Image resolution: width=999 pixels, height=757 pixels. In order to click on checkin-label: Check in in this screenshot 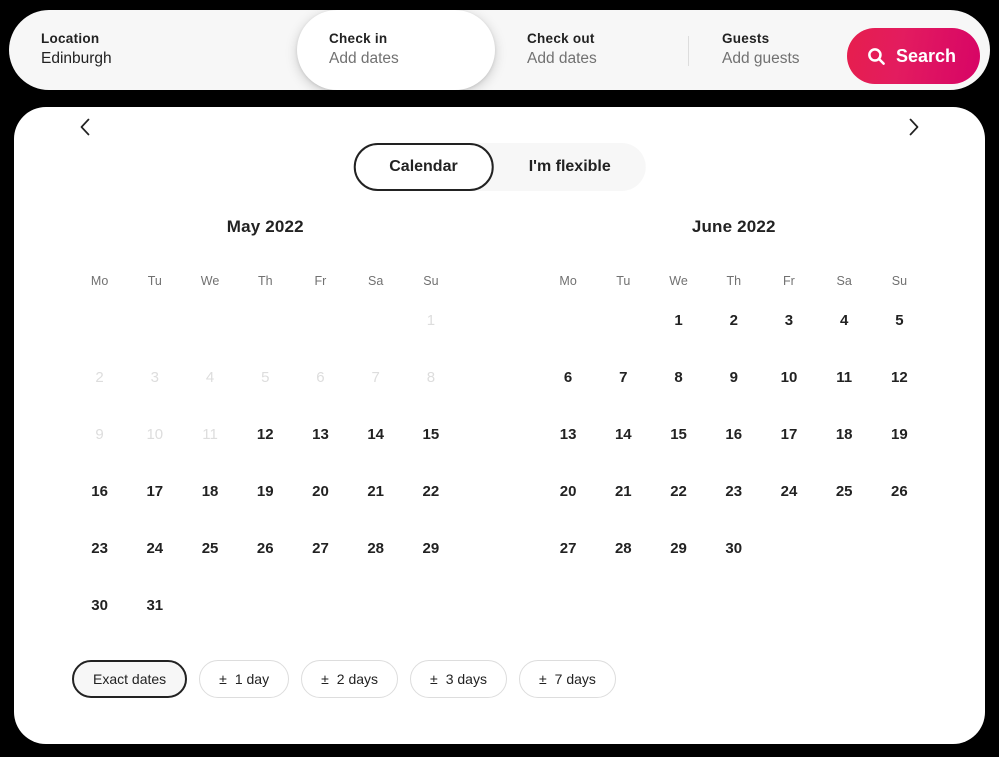, I will do `click(358, 38)`.